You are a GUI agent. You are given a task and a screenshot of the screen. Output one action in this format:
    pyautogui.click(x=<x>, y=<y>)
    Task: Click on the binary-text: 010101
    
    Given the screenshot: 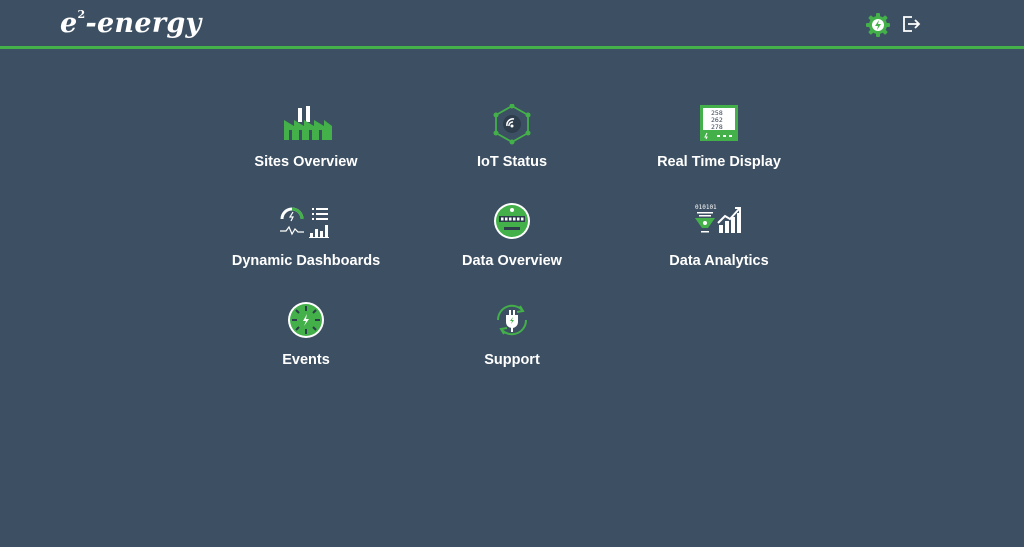 What is the action you would take?
    pyautogui.click(x=706, y=207)
    